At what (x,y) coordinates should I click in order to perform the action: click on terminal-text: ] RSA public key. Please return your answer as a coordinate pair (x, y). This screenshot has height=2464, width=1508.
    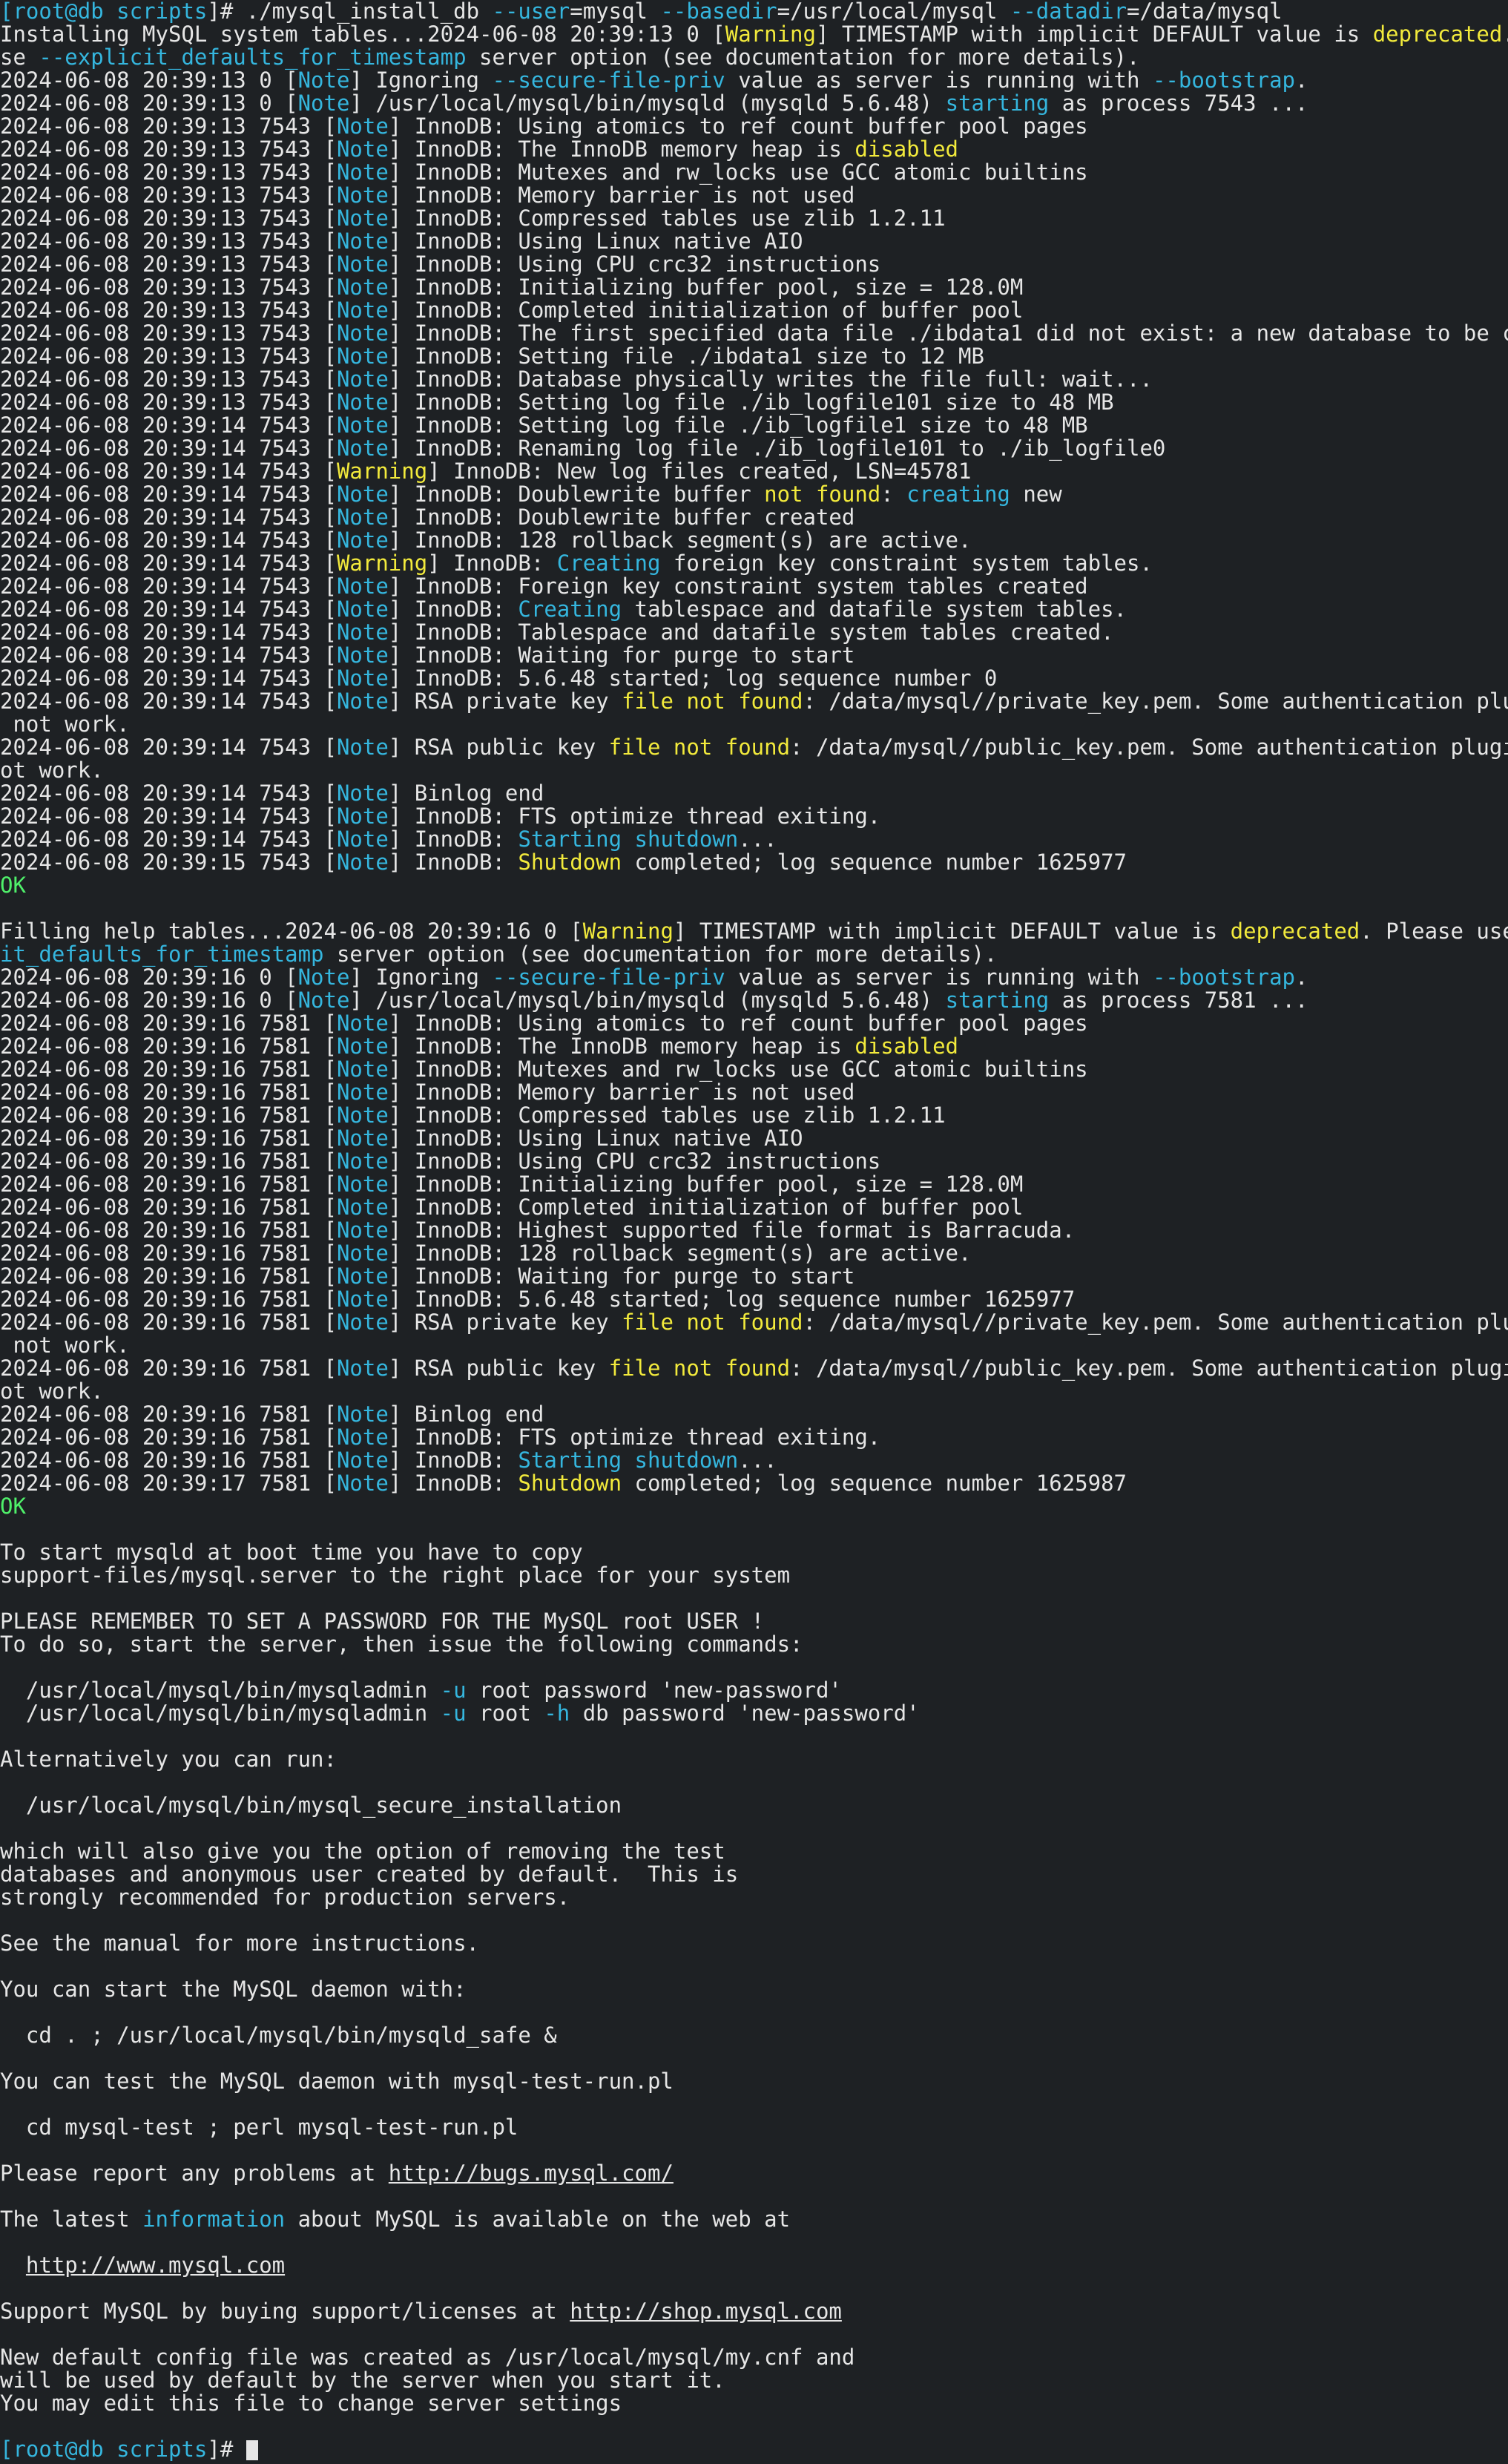
    Looking at the image, I should click on (499, 747).